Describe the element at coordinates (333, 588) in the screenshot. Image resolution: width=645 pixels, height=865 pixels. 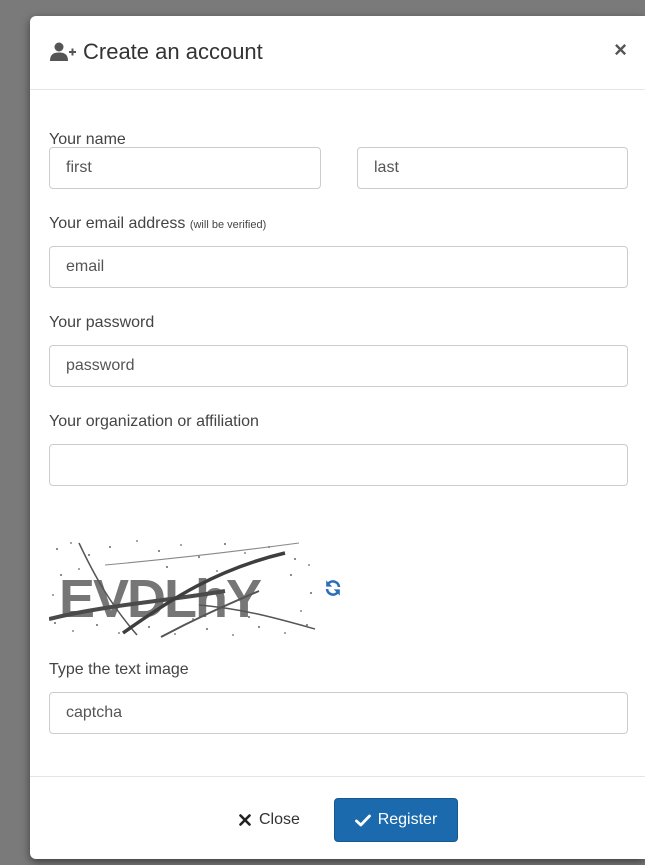
I see `refresh-captcha-icon` at that location.